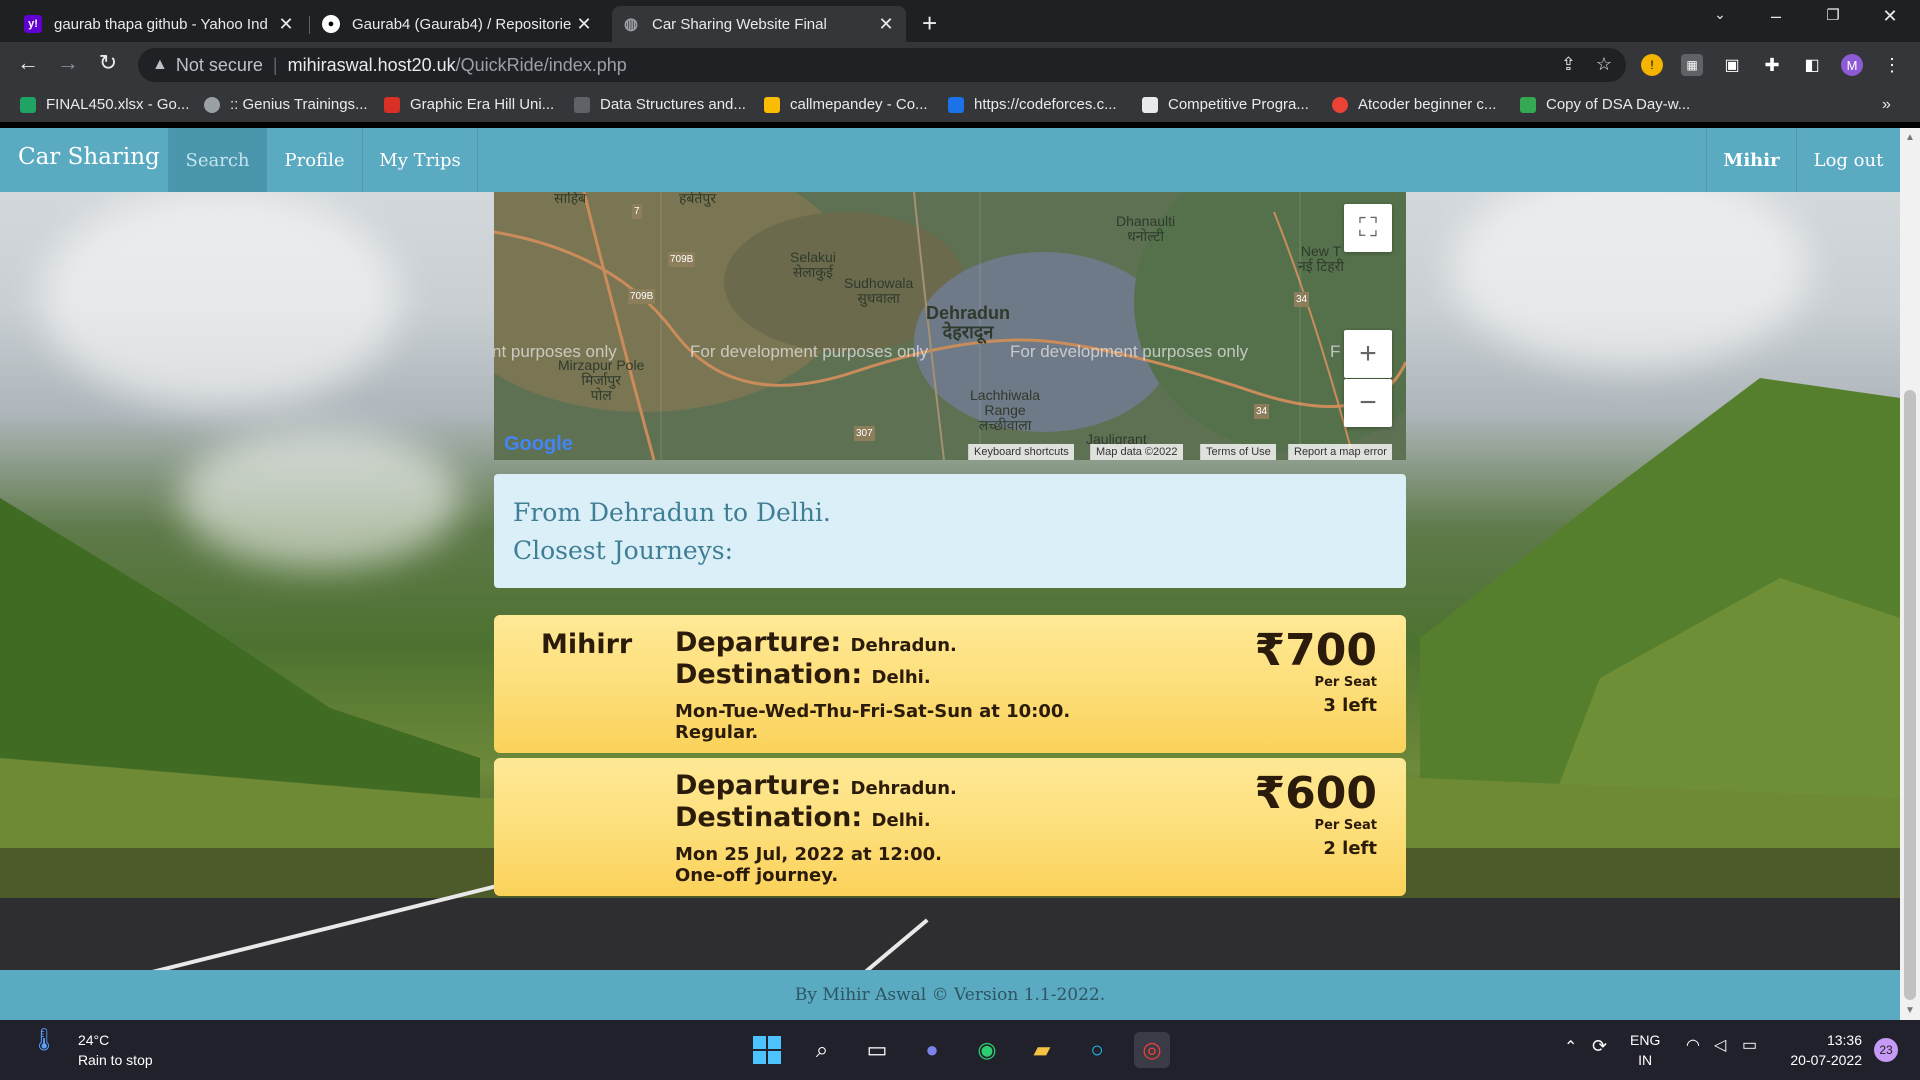 The height and width of the screenshot is (1080, 1920). I want to click on wifi-icon: ◠, so click(1693, 1046).